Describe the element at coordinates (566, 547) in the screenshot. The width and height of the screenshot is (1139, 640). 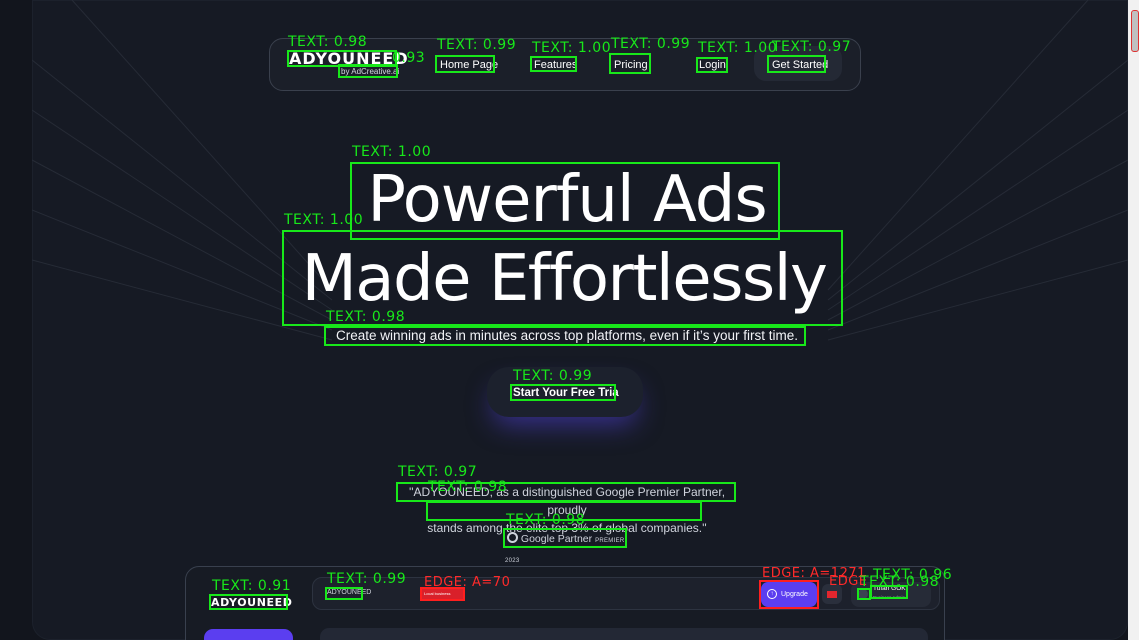
I see `google-partner-badge: Google Partner PREMIER 2023` at that location.